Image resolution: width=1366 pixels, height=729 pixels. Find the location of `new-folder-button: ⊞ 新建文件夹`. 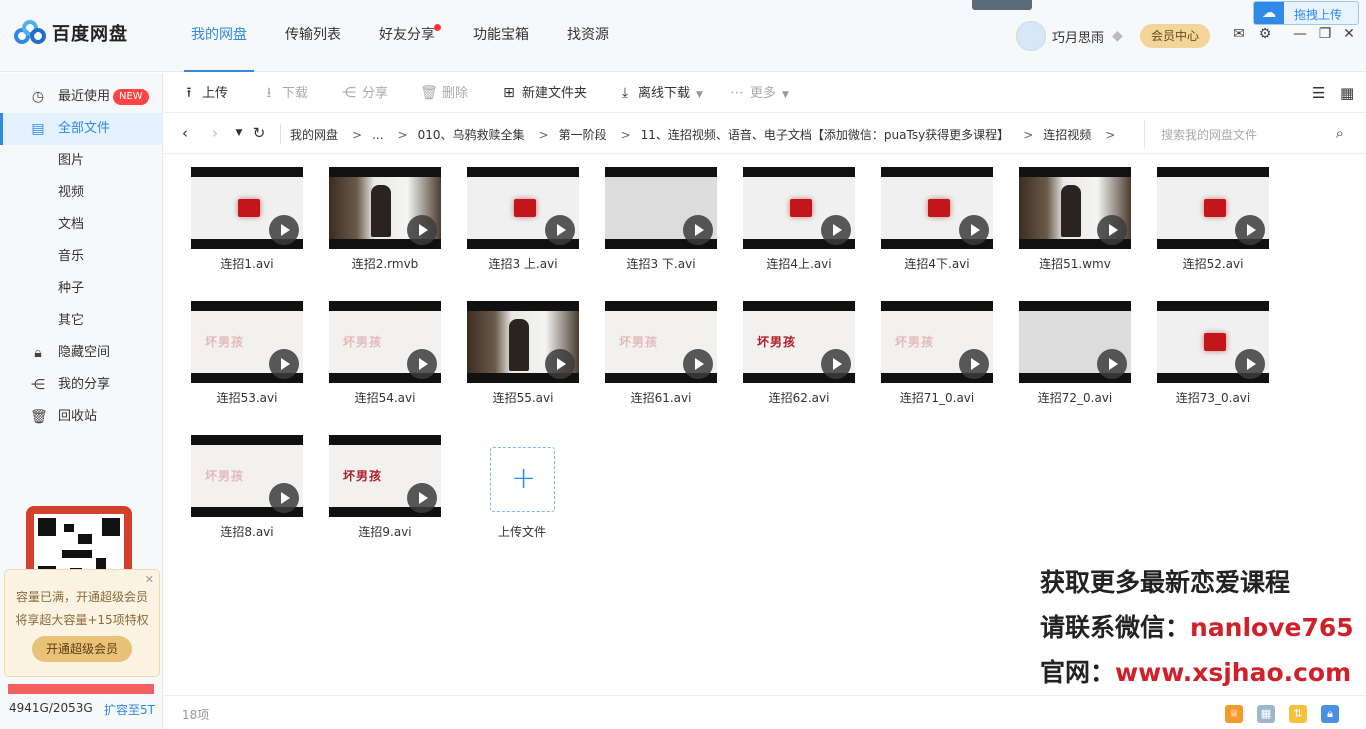

new-folder-button: ⊞ 新建文件夹 is located at coordinates (543, 93).